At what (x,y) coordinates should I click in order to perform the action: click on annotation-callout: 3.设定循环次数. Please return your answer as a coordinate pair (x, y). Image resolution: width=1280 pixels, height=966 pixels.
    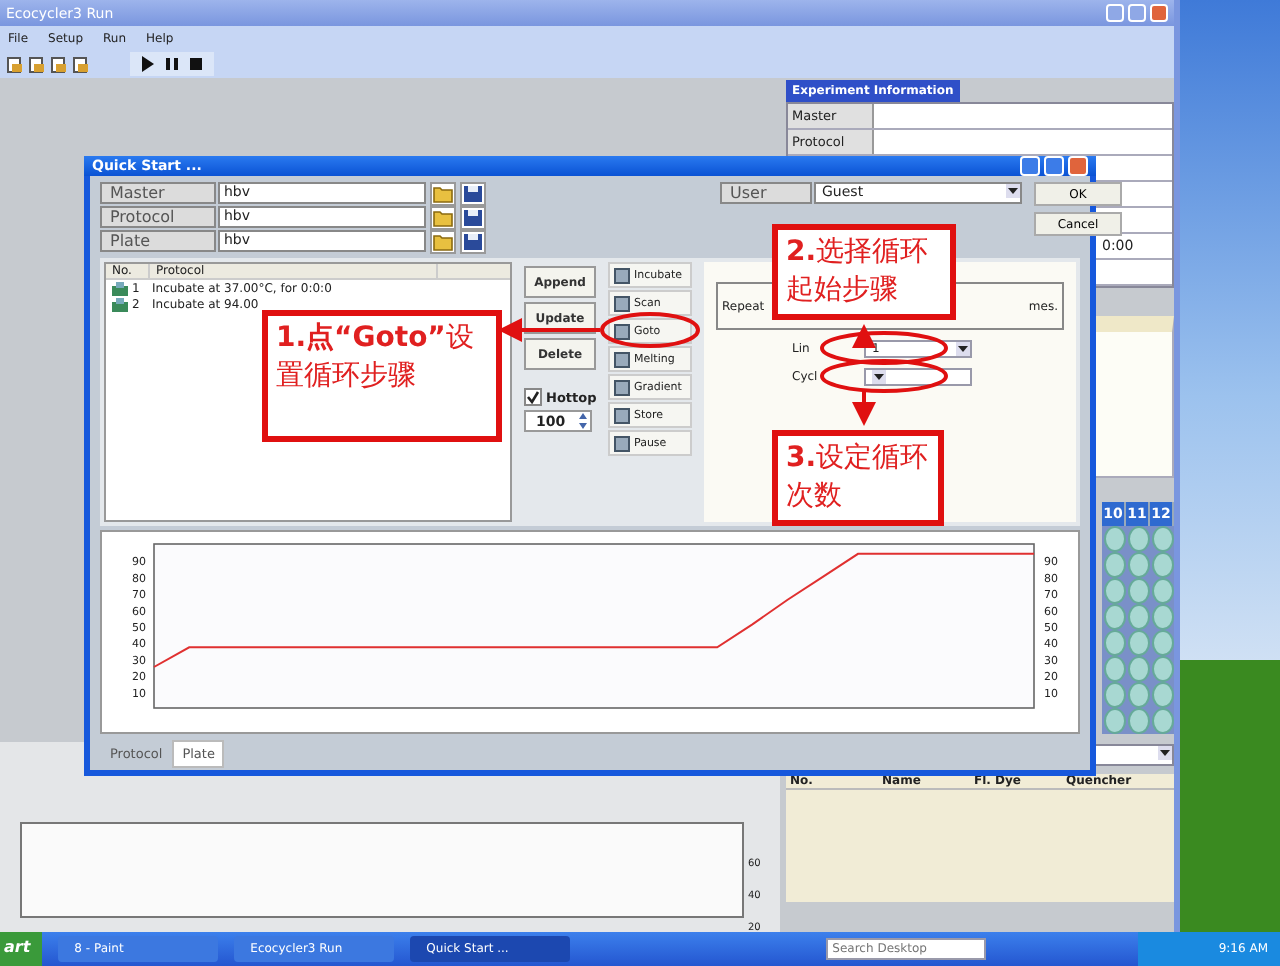
    Looking at the image, I should click on (858, 478).